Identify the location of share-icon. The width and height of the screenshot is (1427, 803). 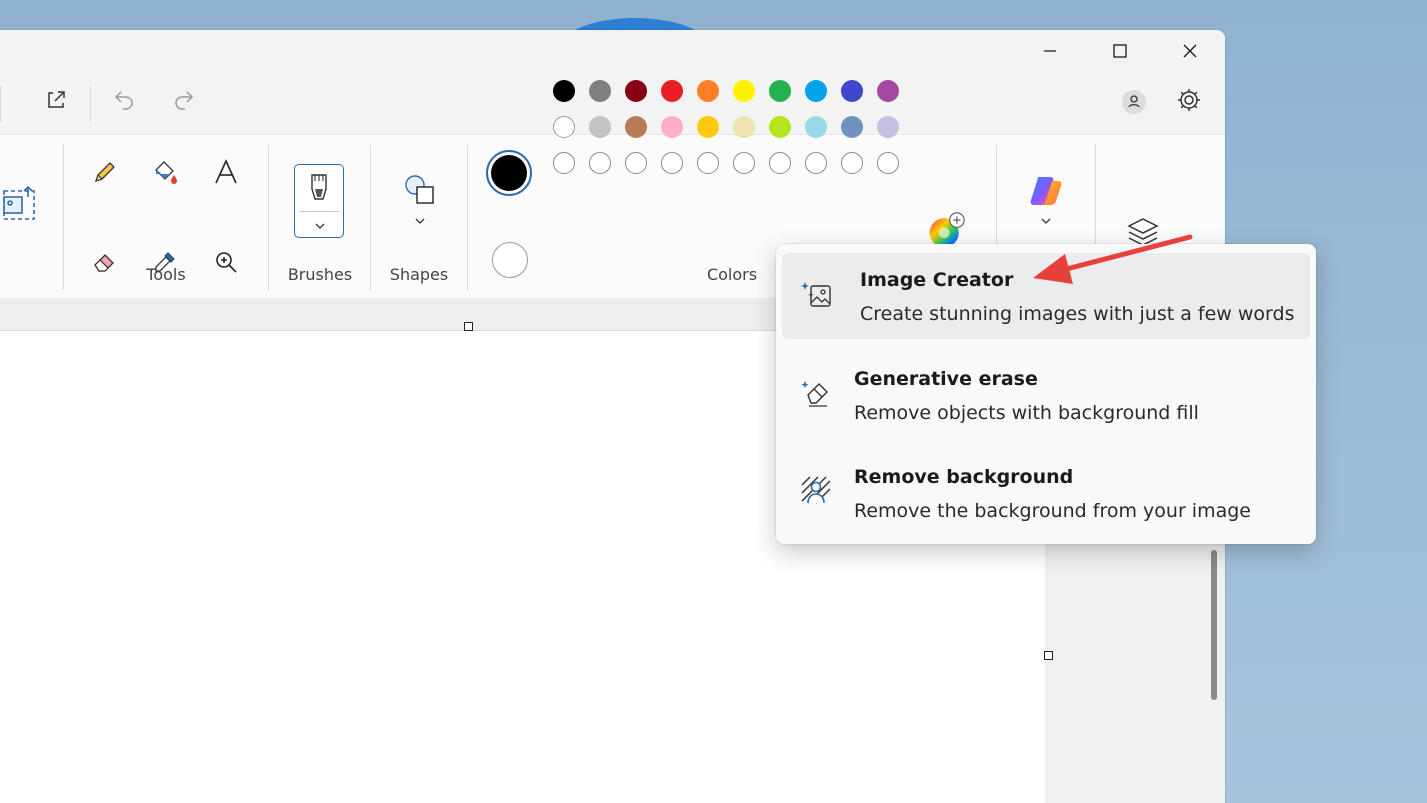
(56, 99).